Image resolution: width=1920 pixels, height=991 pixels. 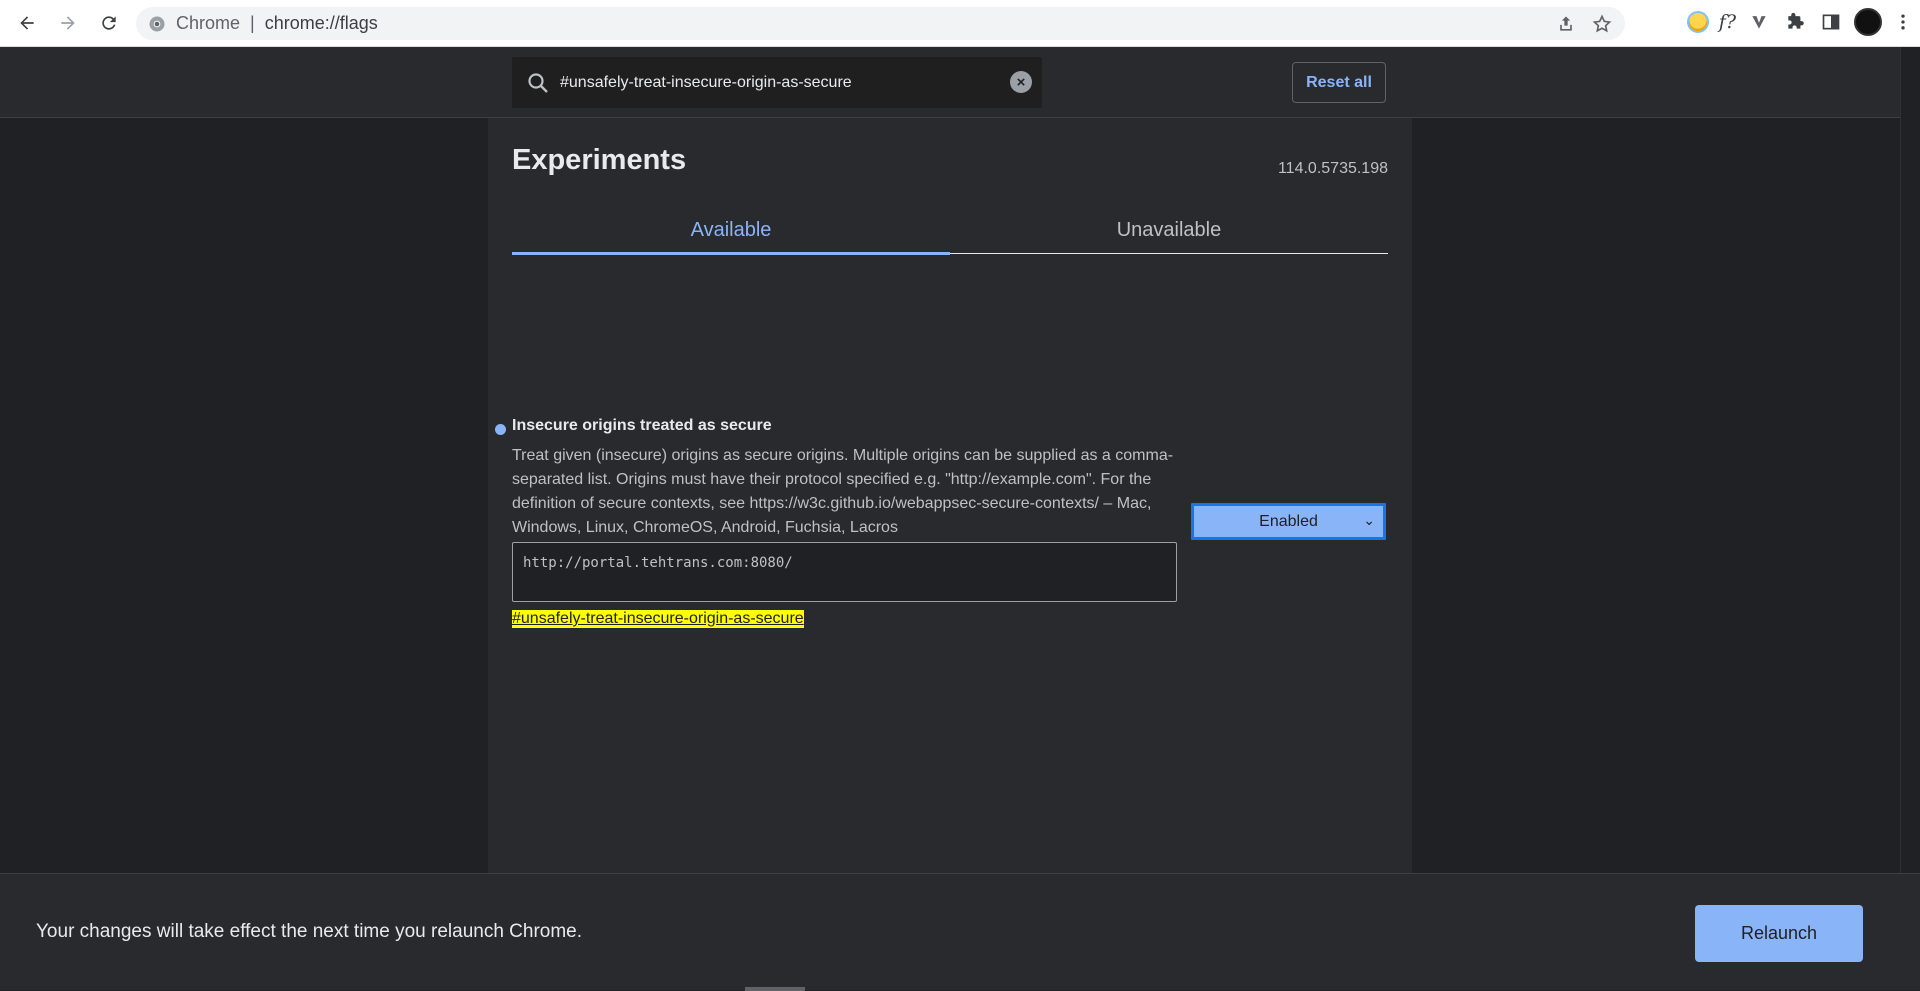 I want to click on share-icon, so click(x=1566, y=24).